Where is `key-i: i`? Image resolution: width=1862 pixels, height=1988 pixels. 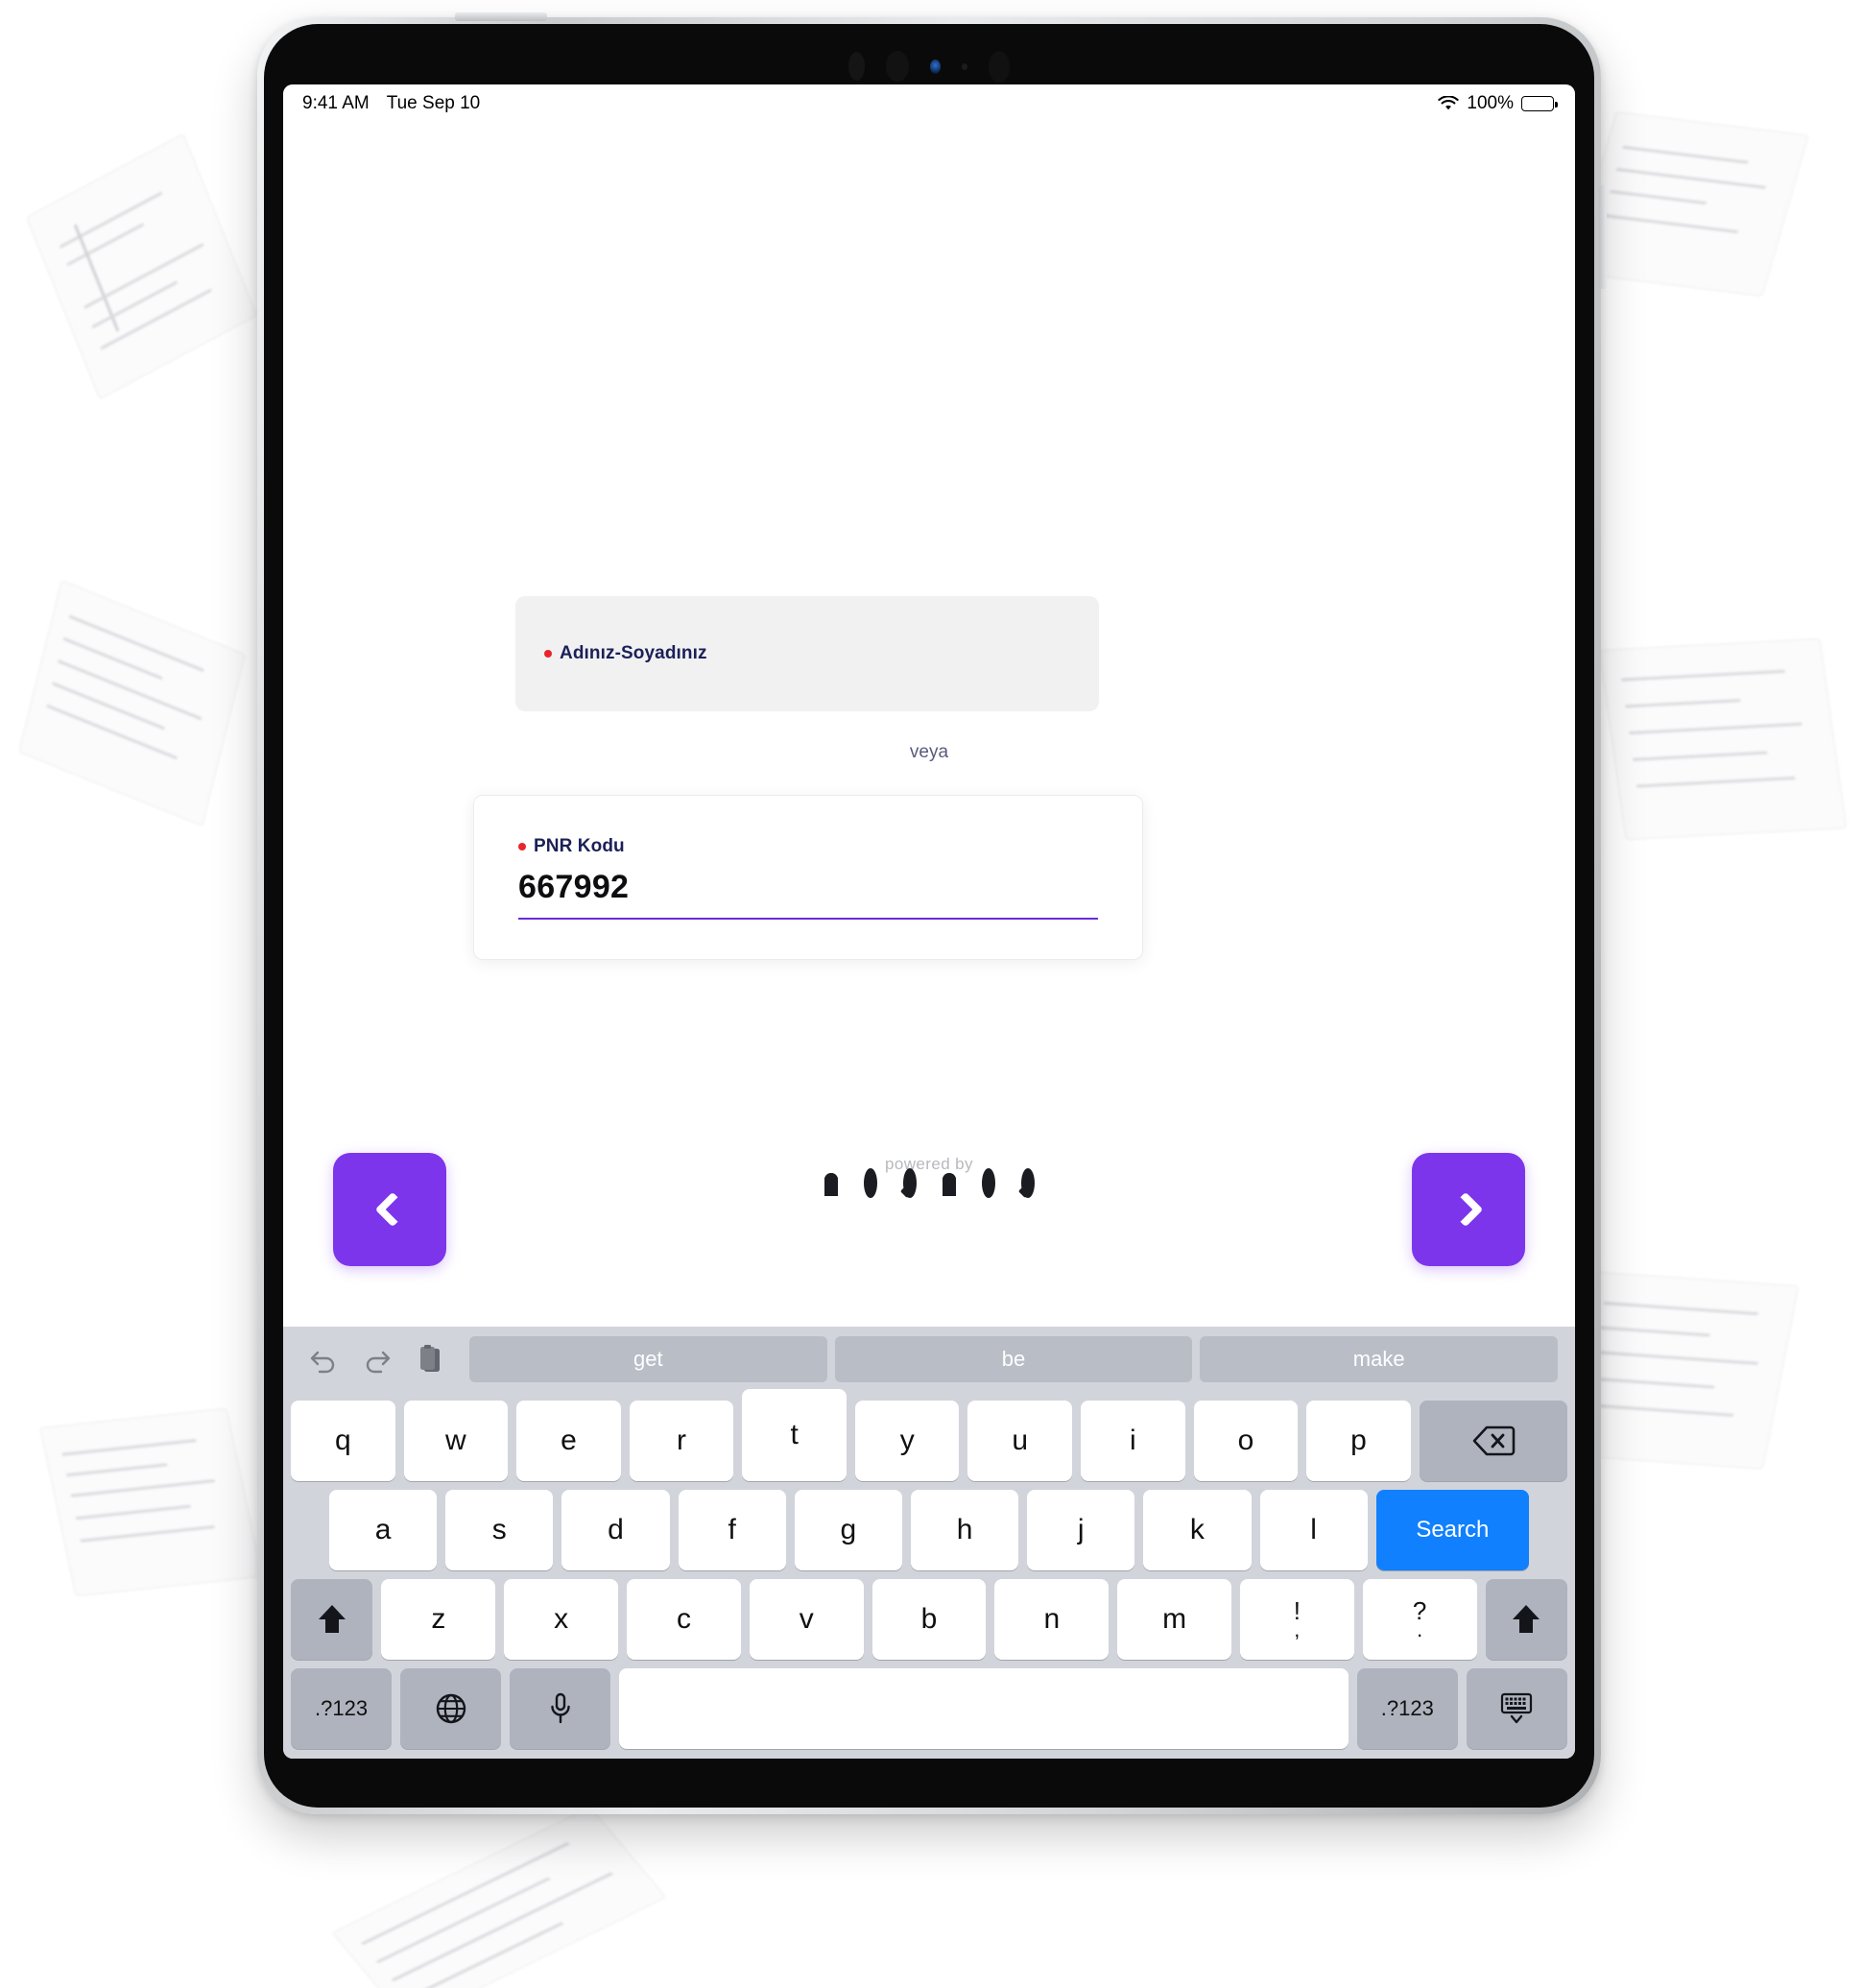 key-i: i is located at coordinates (1133, 1441).